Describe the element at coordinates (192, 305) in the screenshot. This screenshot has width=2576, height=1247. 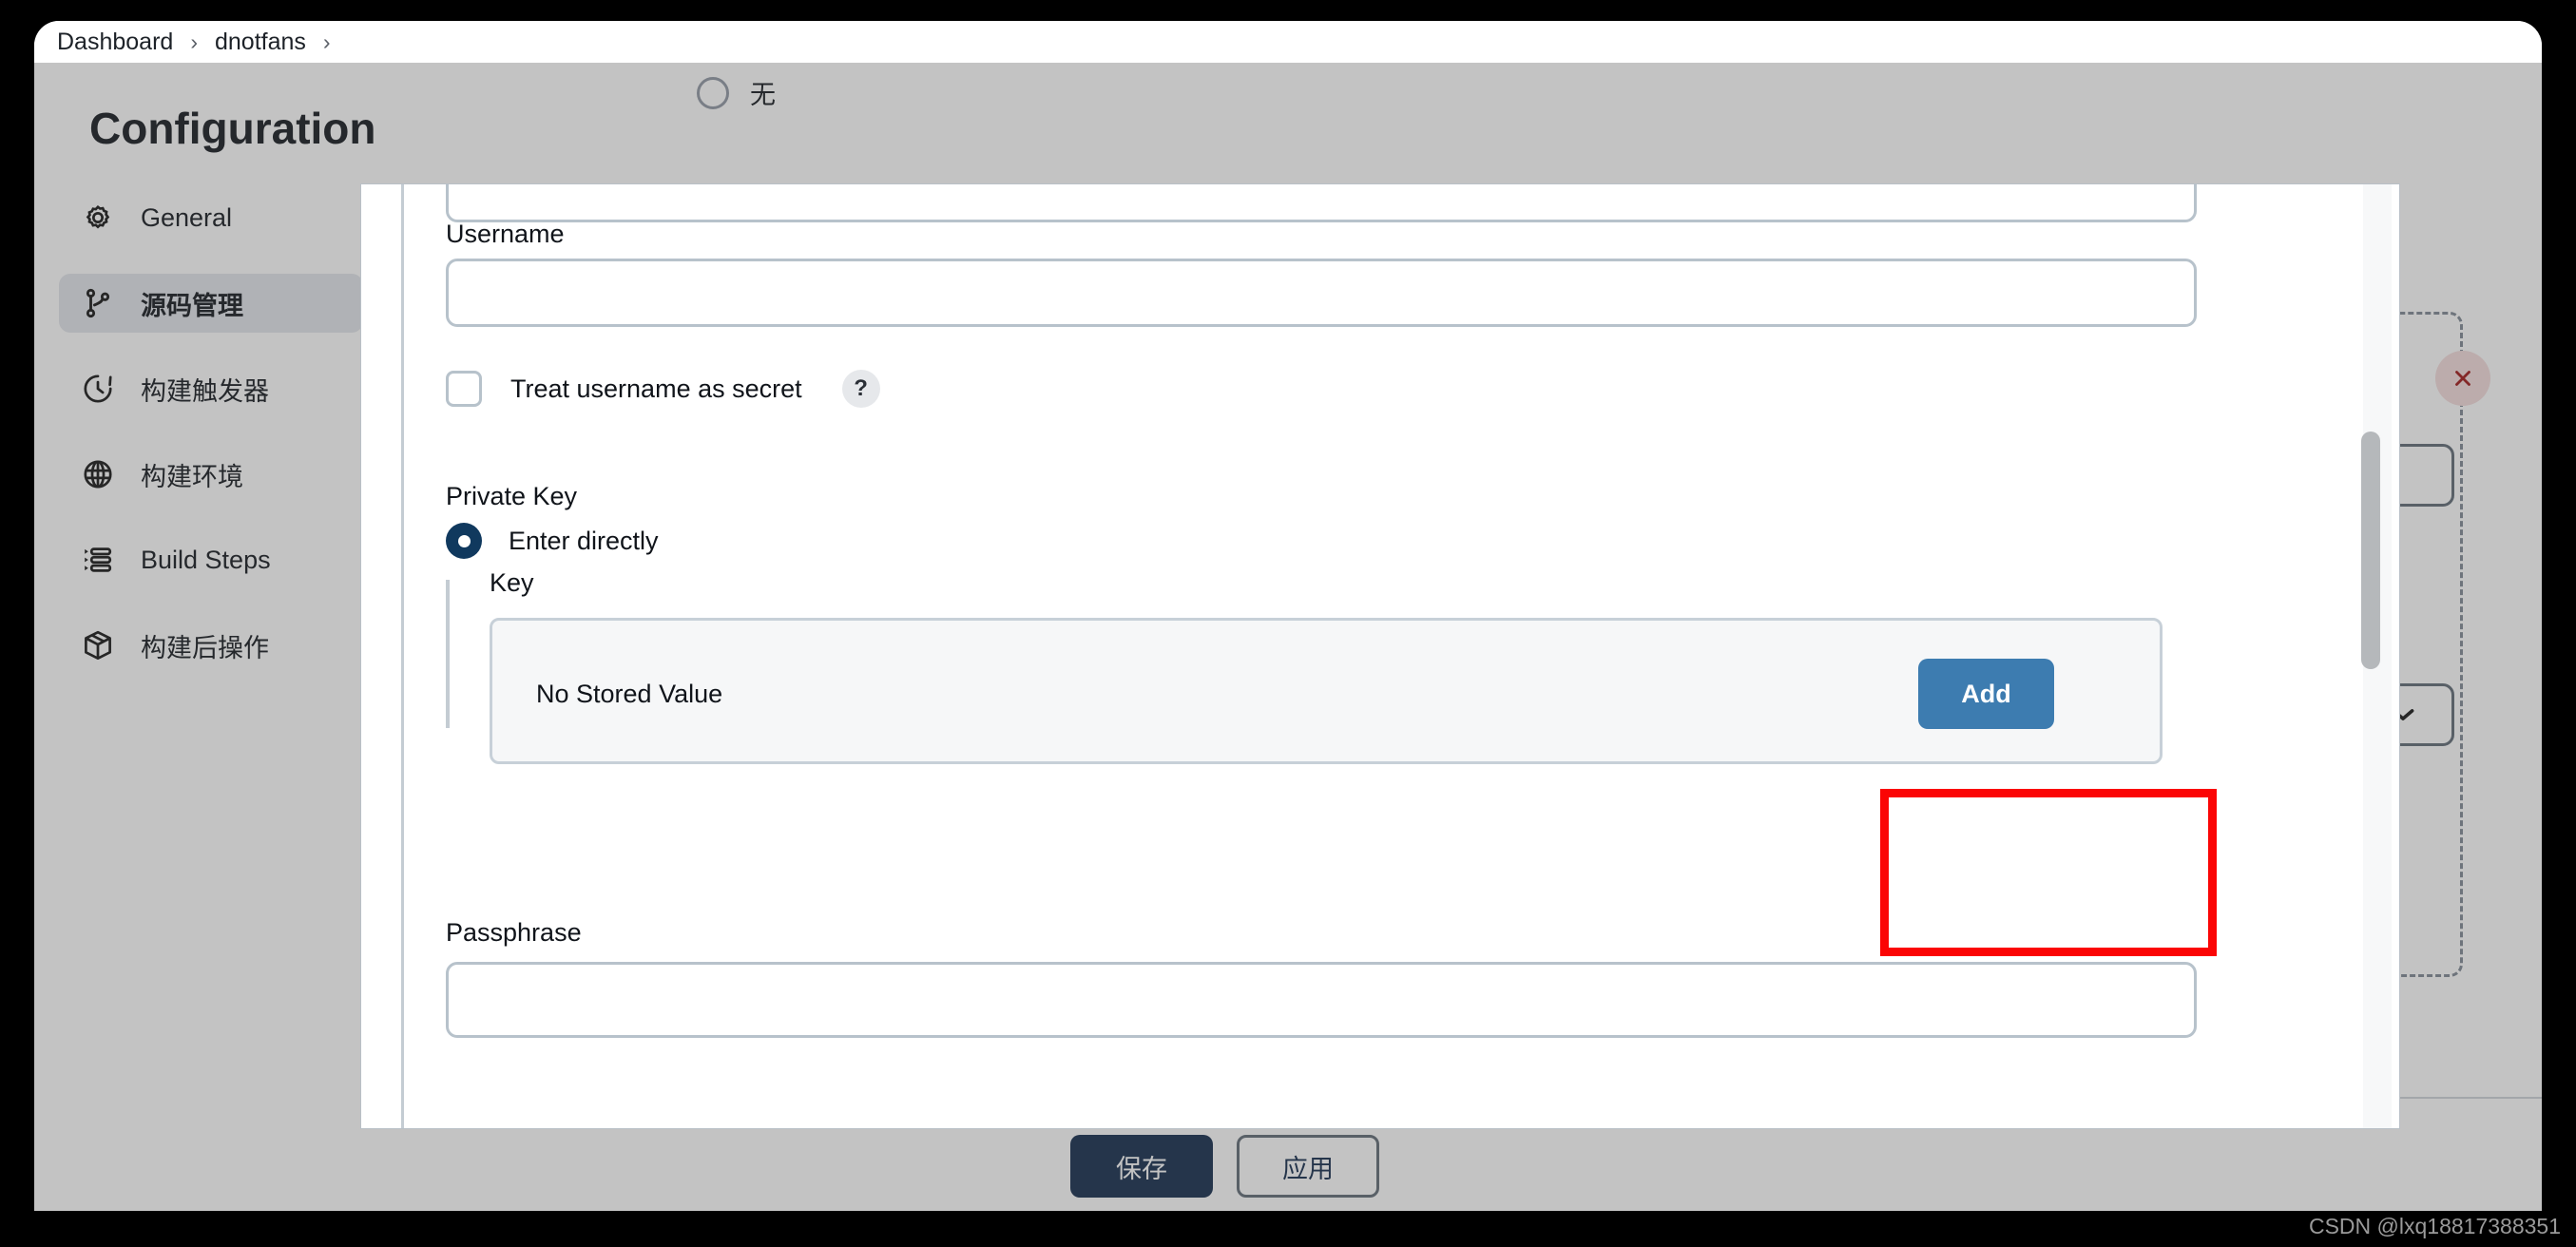
I see `sidebar-item-label: 源码管理` at that location.